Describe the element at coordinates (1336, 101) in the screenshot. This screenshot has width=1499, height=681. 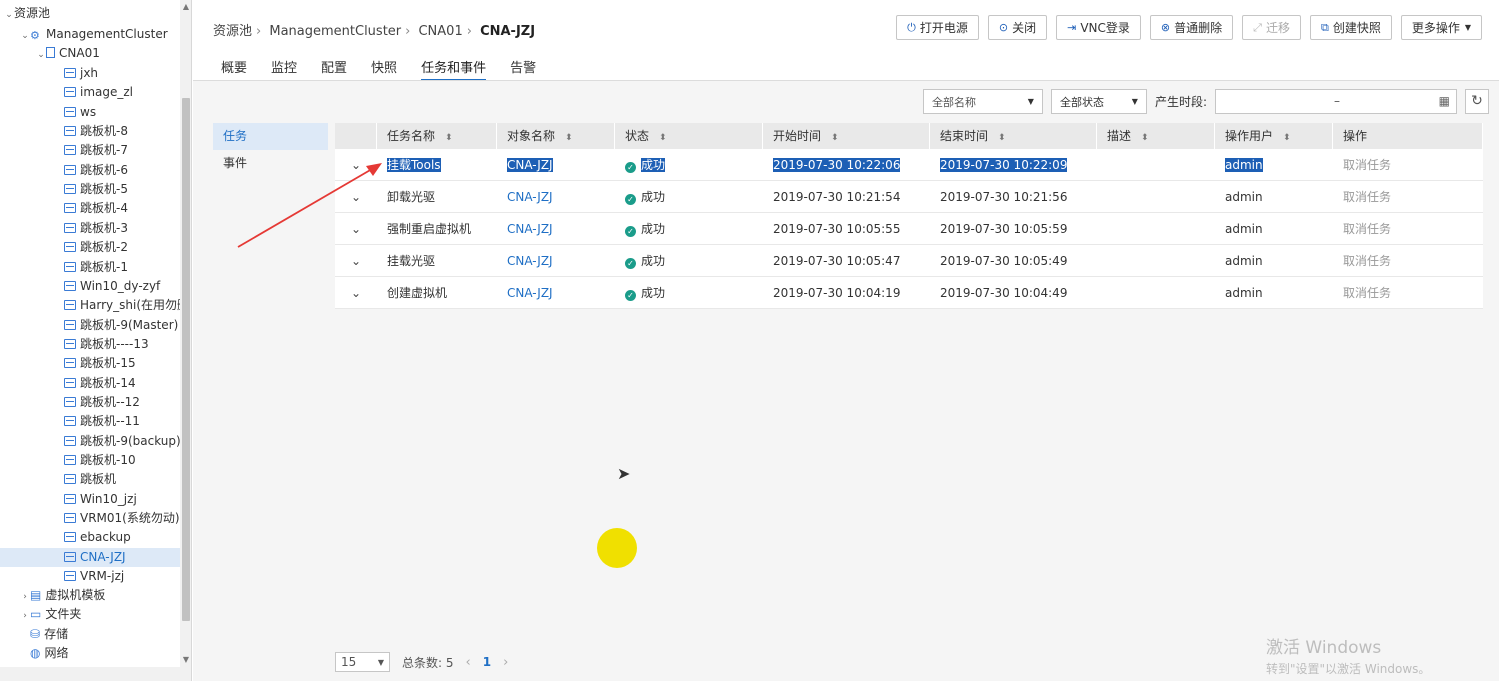
I see `date-range-input: – ▦` at that location.